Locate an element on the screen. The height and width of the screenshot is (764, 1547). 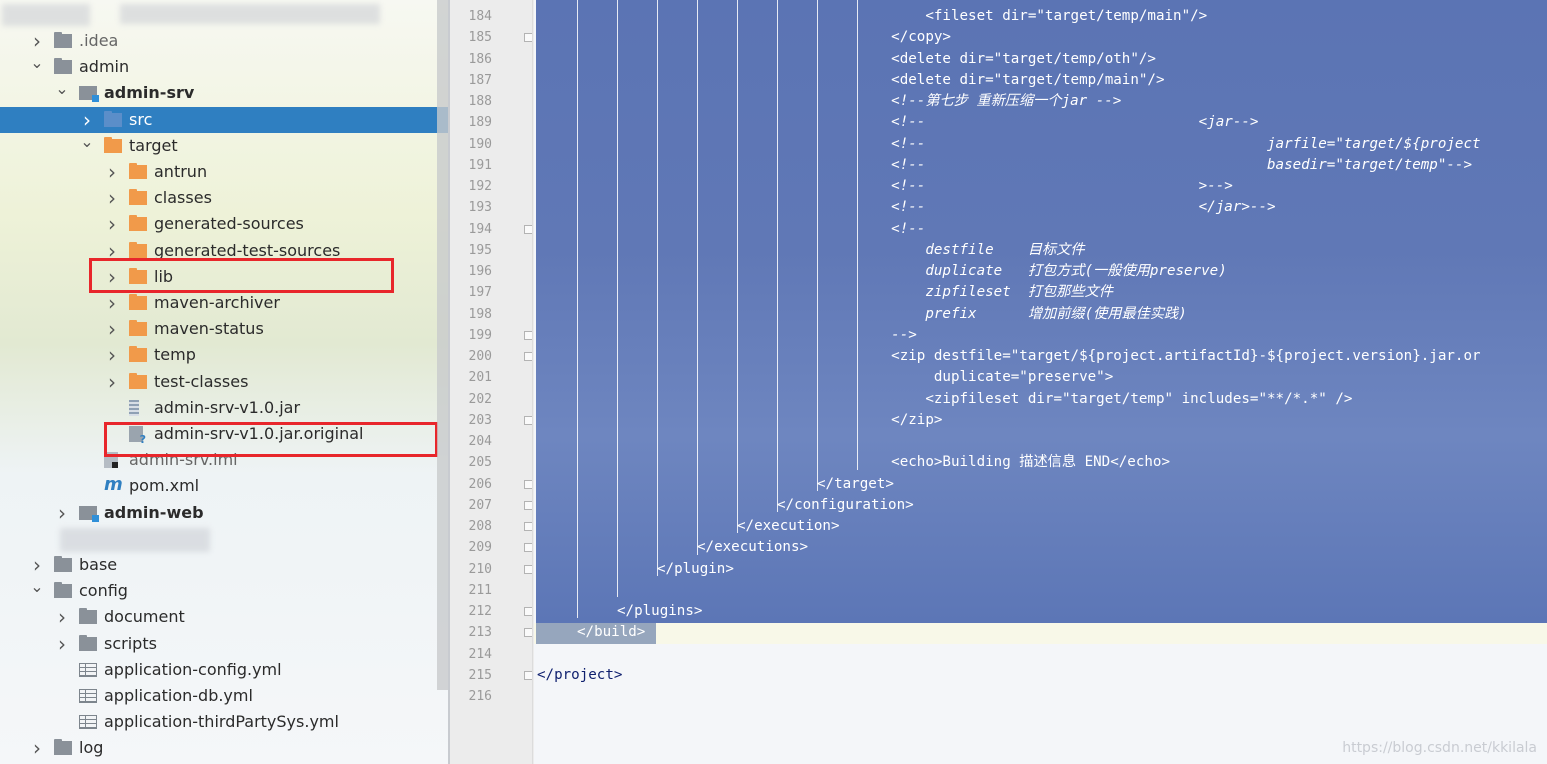
line-number: 203 is located at coordinates (480, 420).